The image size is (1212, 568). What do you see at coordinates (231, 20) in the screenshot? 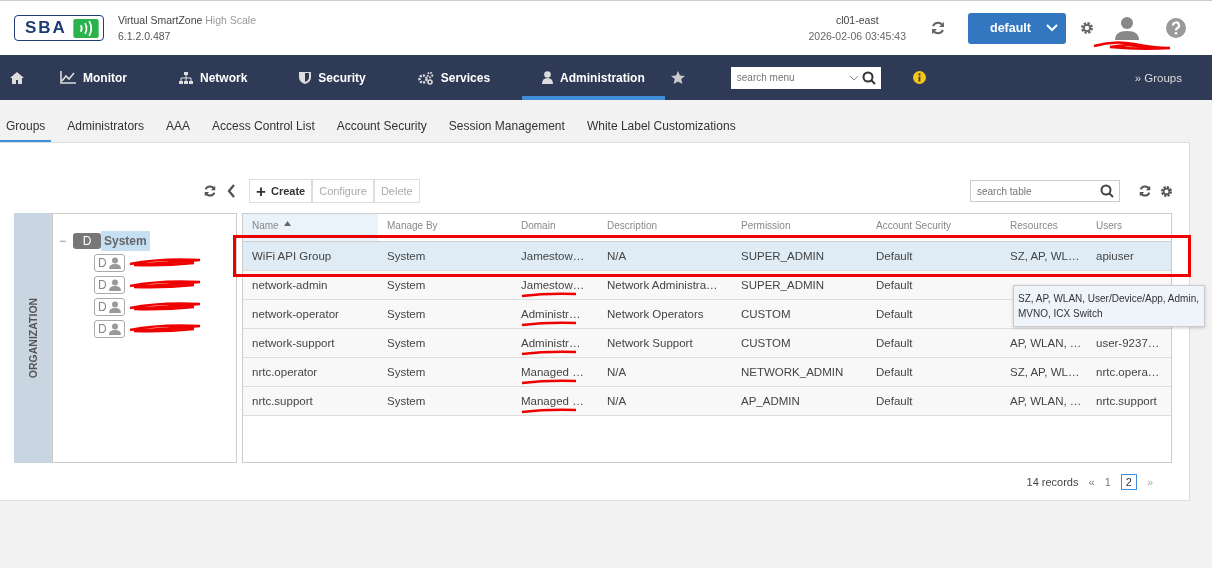
I see `edition-label: High Scale` at bounding box center [231, 20].